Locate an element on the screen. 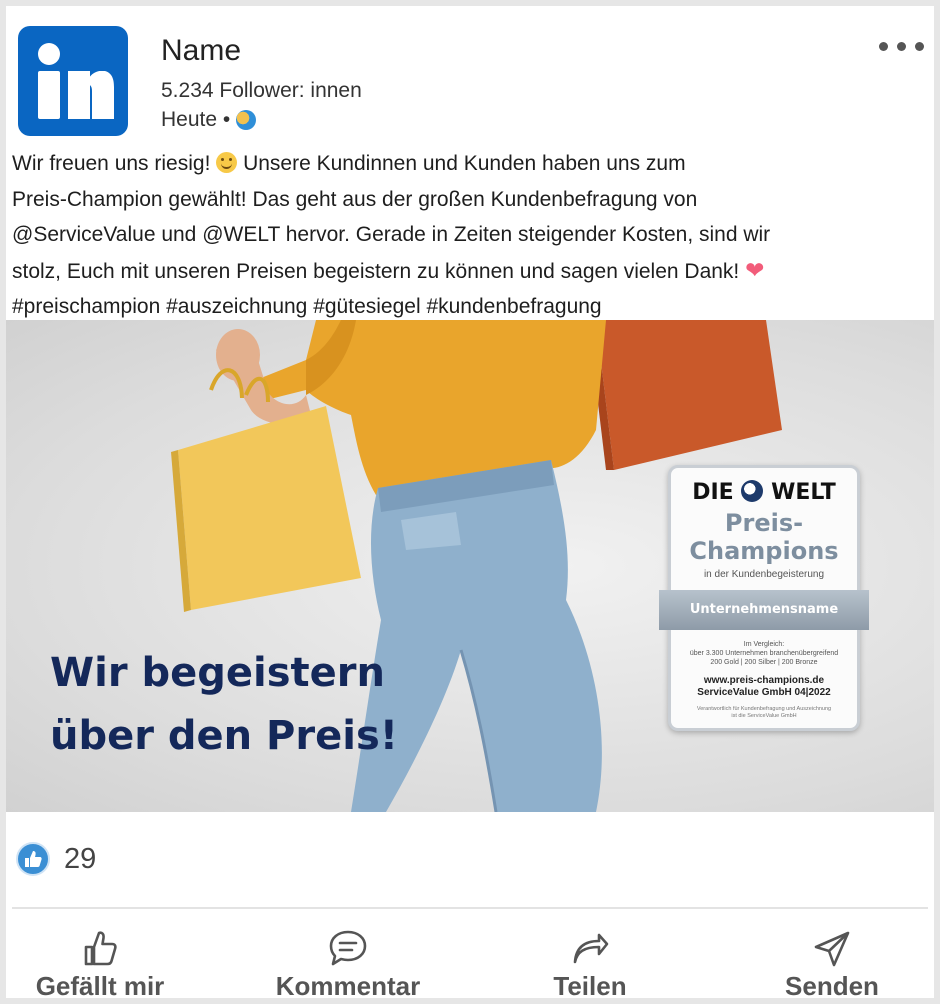 This screenshot has width=940, height=1004. post-time: Heute • is located at coordinates (196, 119).